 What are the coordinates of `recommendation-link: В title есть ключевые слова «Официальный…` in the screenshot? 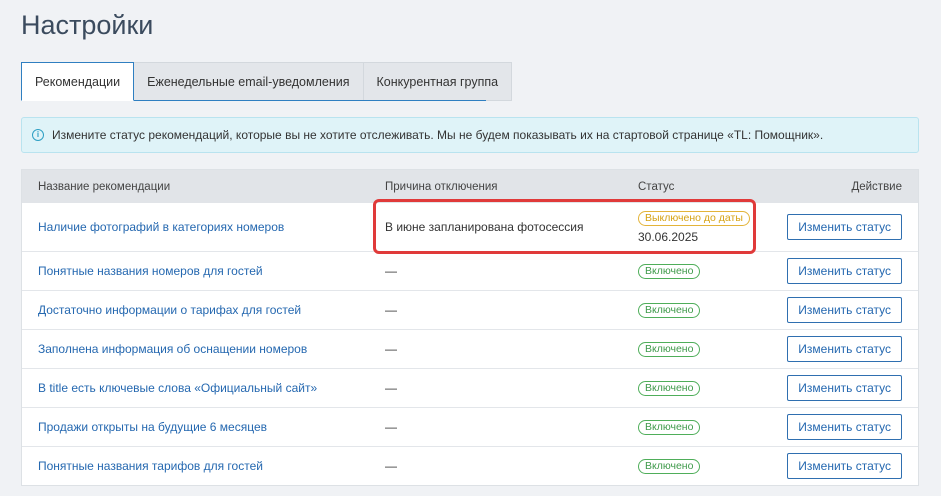 It's located at (177, 388).